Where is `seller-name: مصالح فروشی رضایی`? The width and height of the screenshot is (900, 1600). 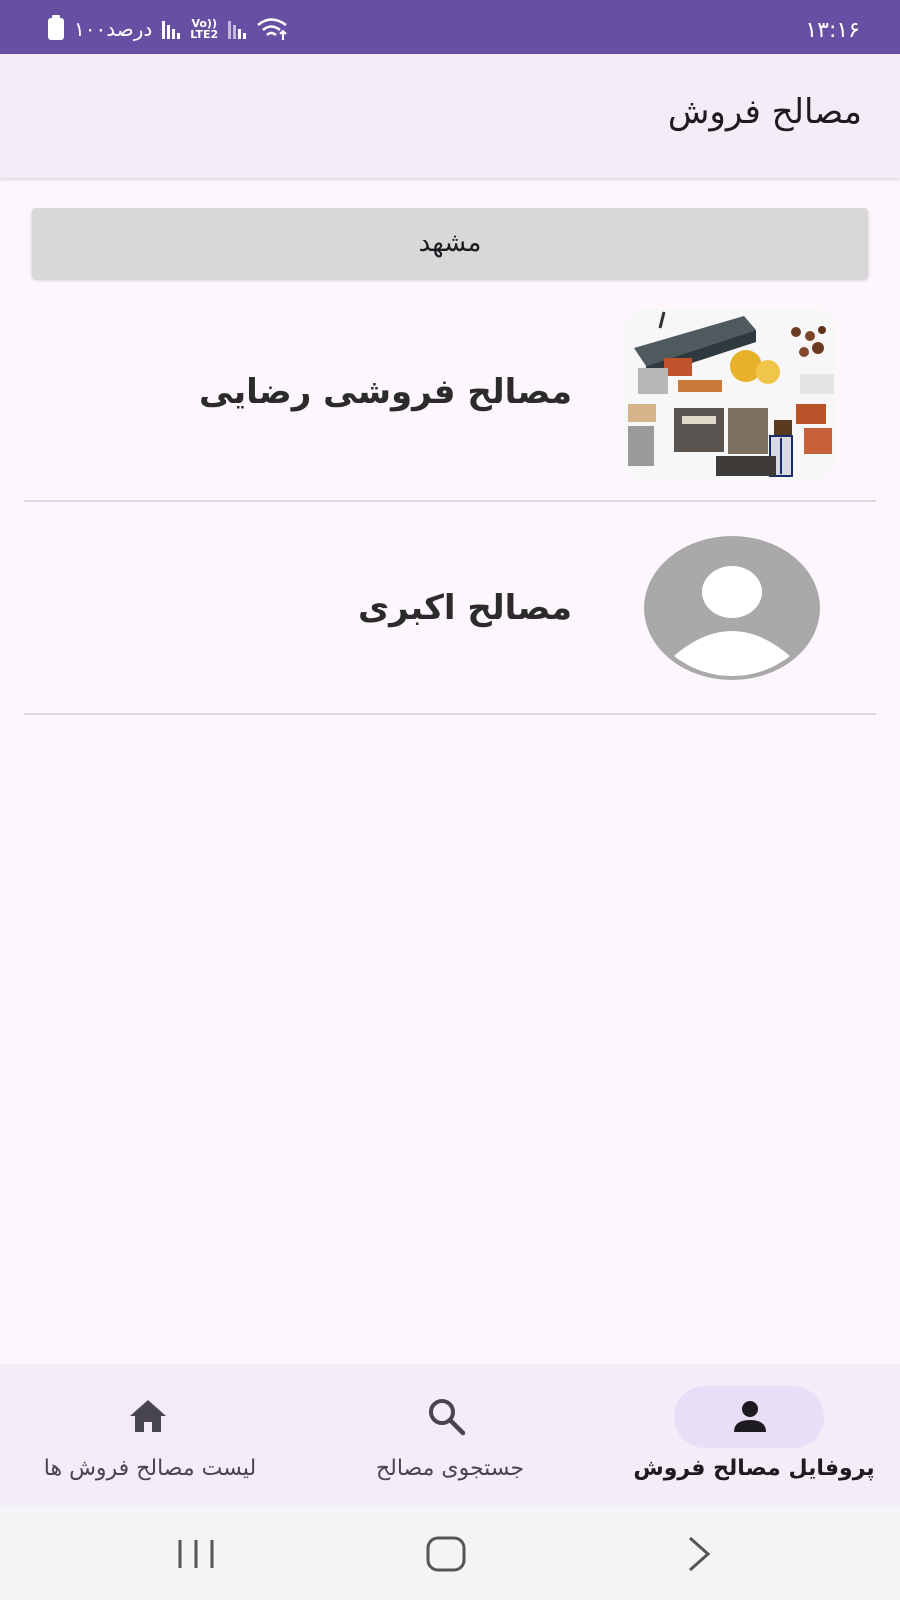 seller-name: مصالح فروشی رضایی is located at coordinates (385, 392).